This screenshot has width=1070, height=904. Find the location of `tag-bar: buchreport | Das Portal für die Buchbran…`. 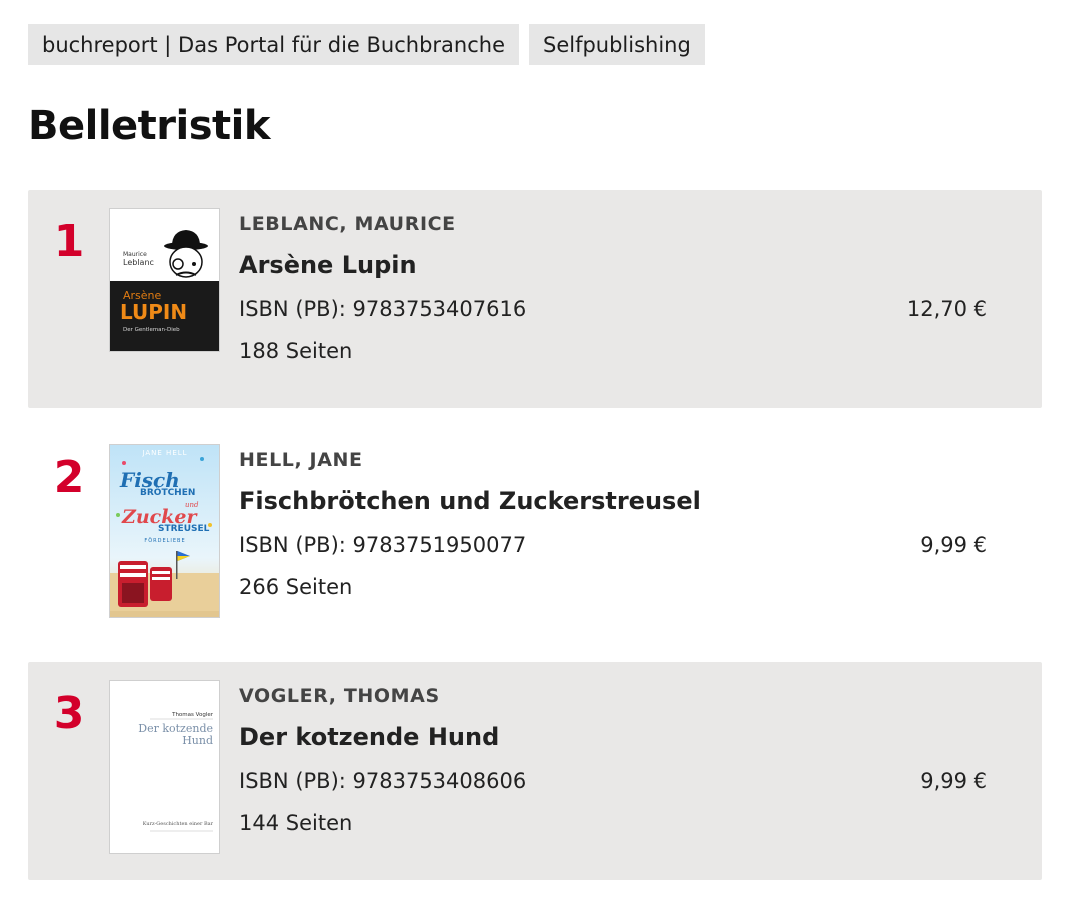

tag-bar: buchreport | Das Portal für die Buchbran… is located at coordinates (366, 44).